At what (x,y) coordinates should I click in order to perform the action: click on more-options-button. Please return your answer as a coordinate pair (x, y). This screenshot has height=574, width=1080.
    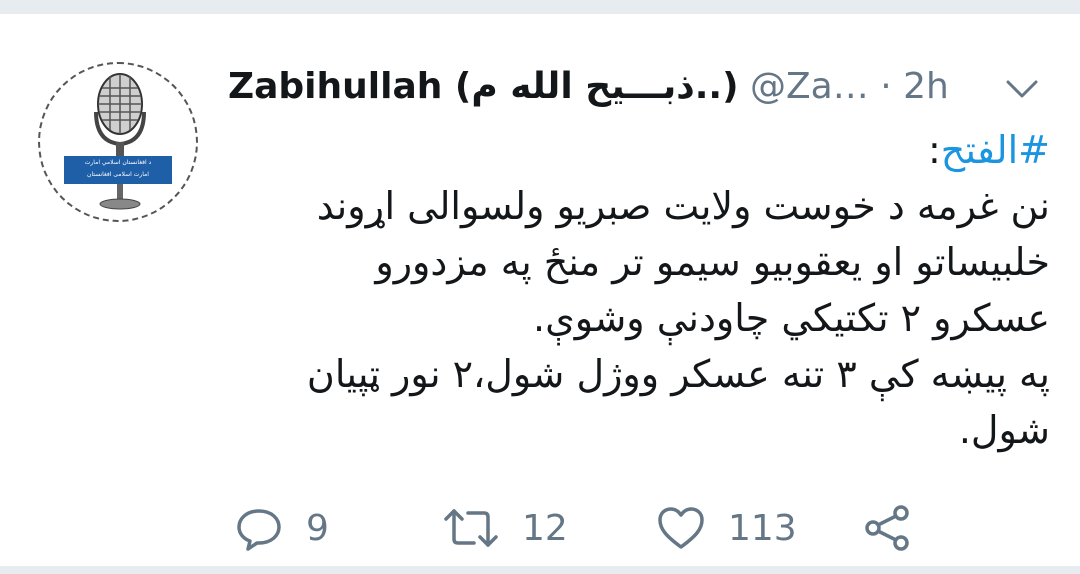
    Looking at the image, I should click on (1022, 88).